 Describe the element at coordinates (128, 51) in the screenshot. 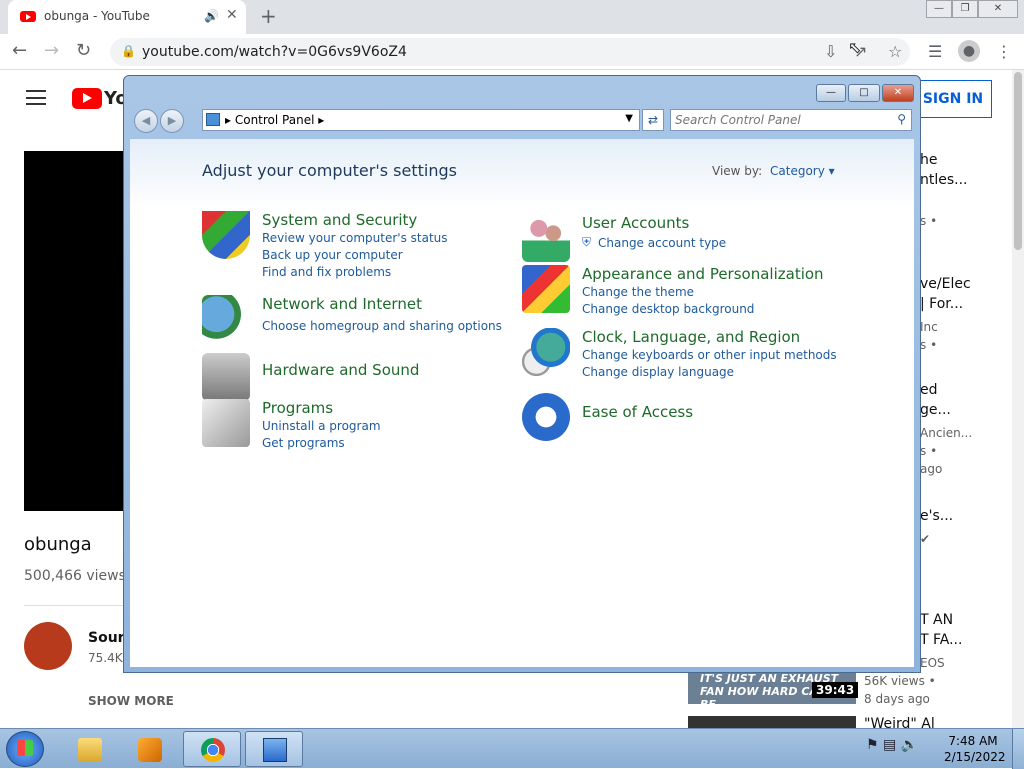

I see `lock-icon: 🔒` at that location.